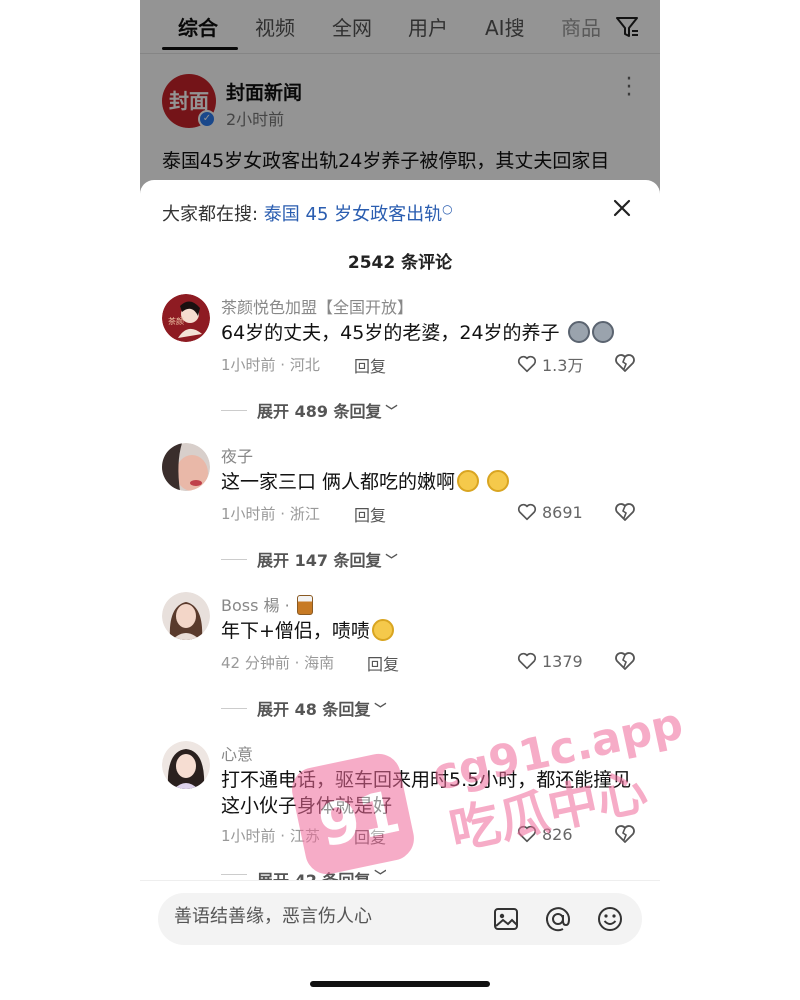 The height and width of the screenshot is (1000, 800). I want to click on comment-text: 这一家三口 俩人都吃的嫩啊, so click(431, 482).